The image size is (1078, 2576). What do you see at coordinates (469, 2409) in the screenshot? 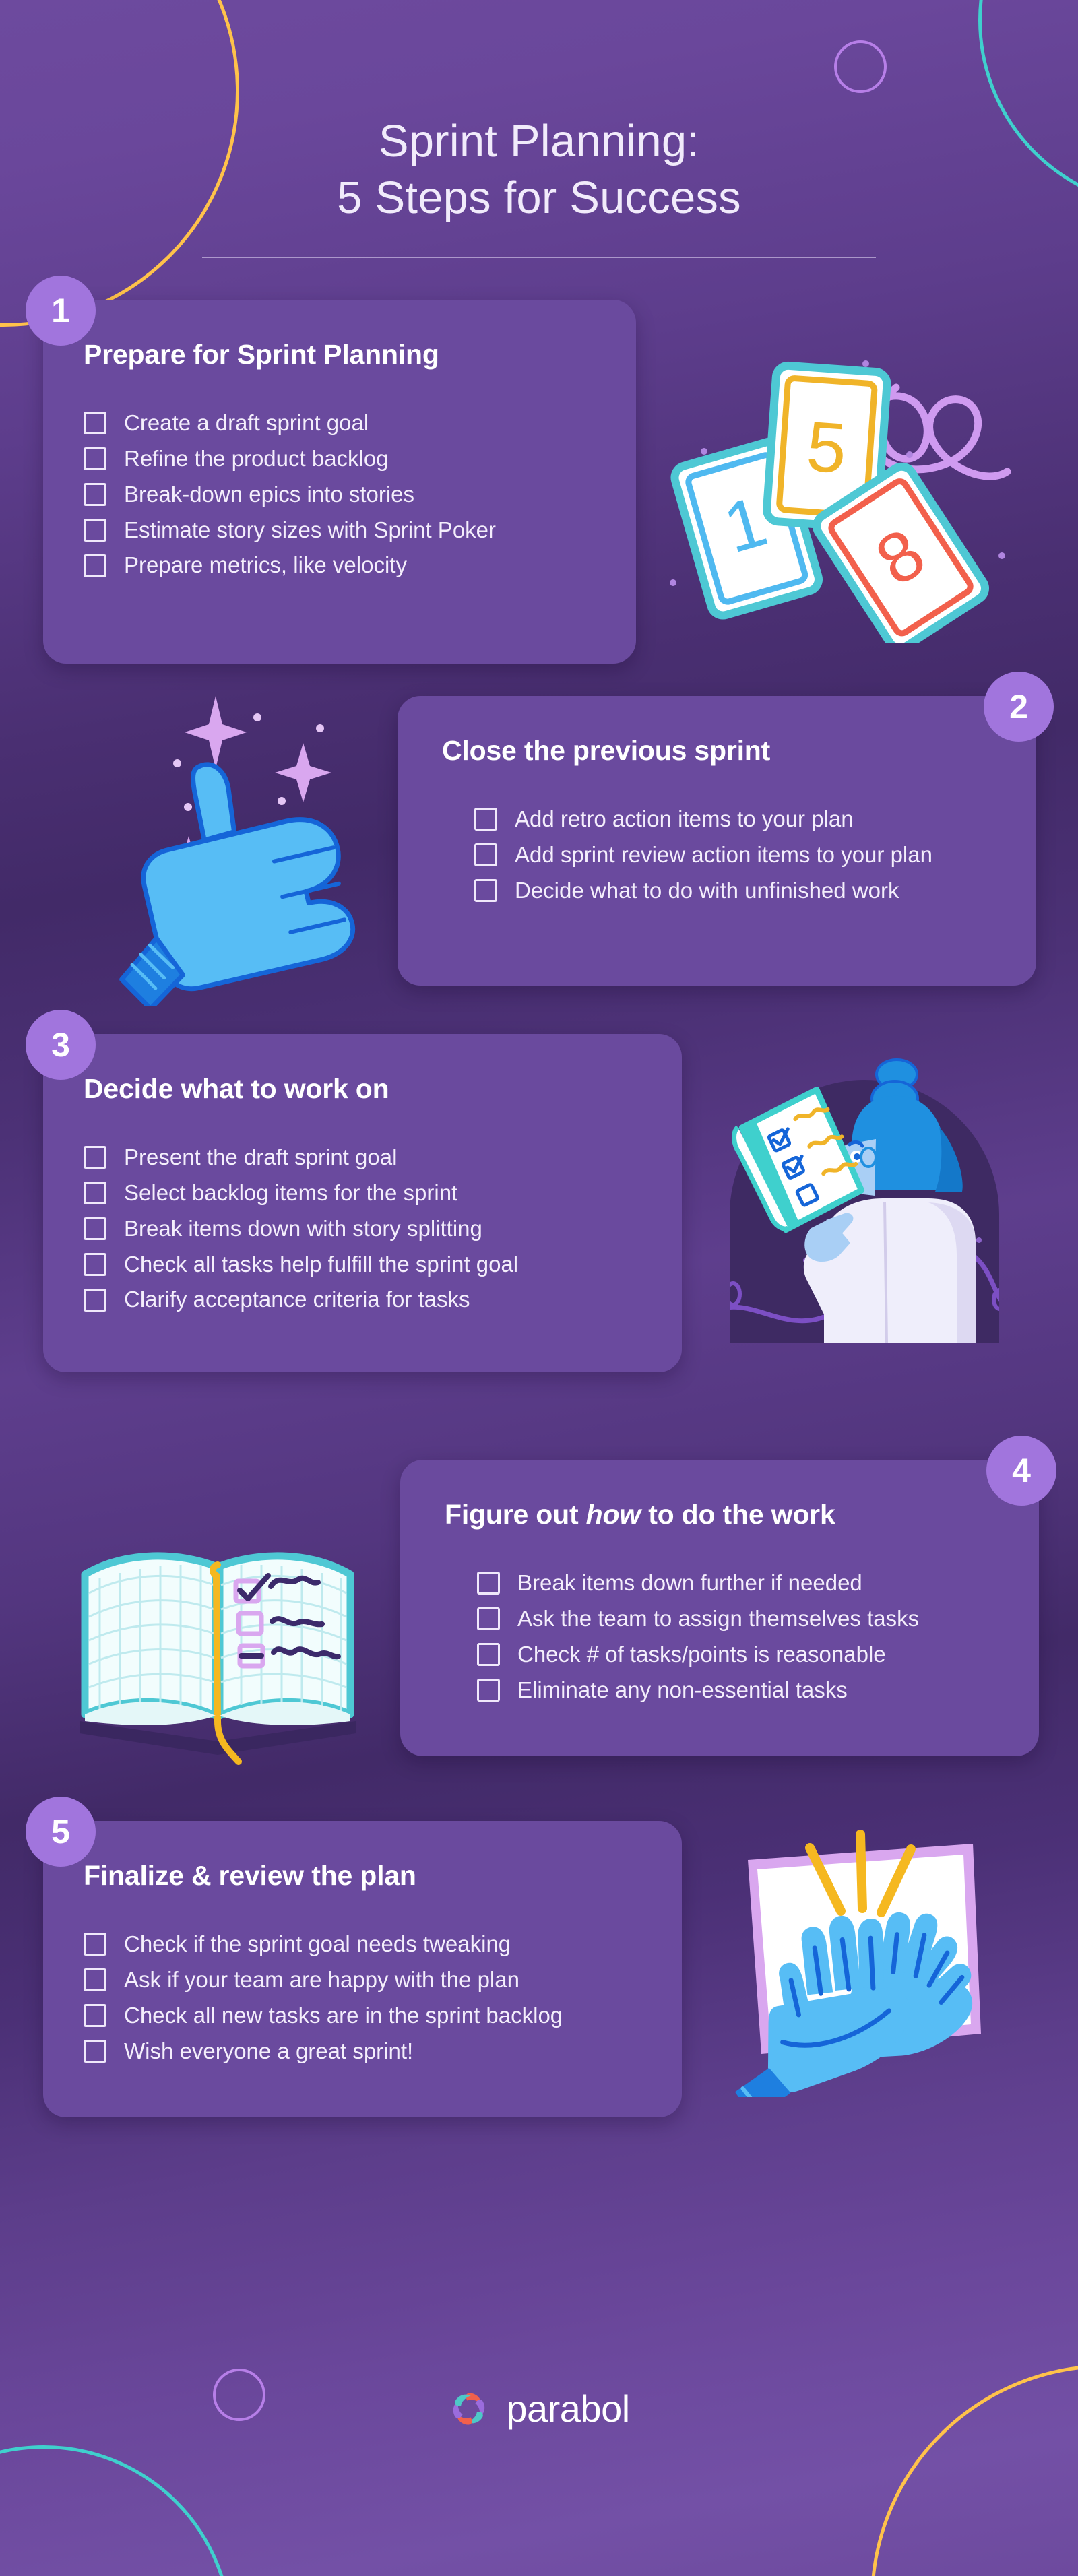
I see `parabol-pinwheel-icon` at bounding box center [469, 2409].